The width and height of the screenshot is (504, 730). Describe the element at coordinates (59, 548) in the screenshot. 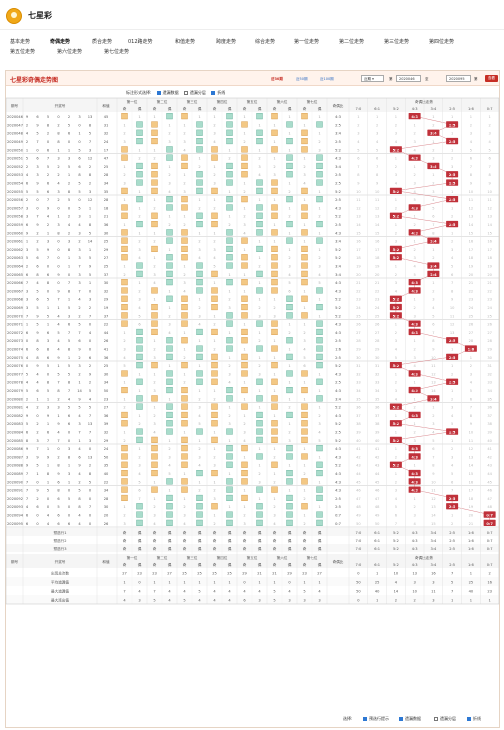

I see `forecast-label: 预选行3` at that location.